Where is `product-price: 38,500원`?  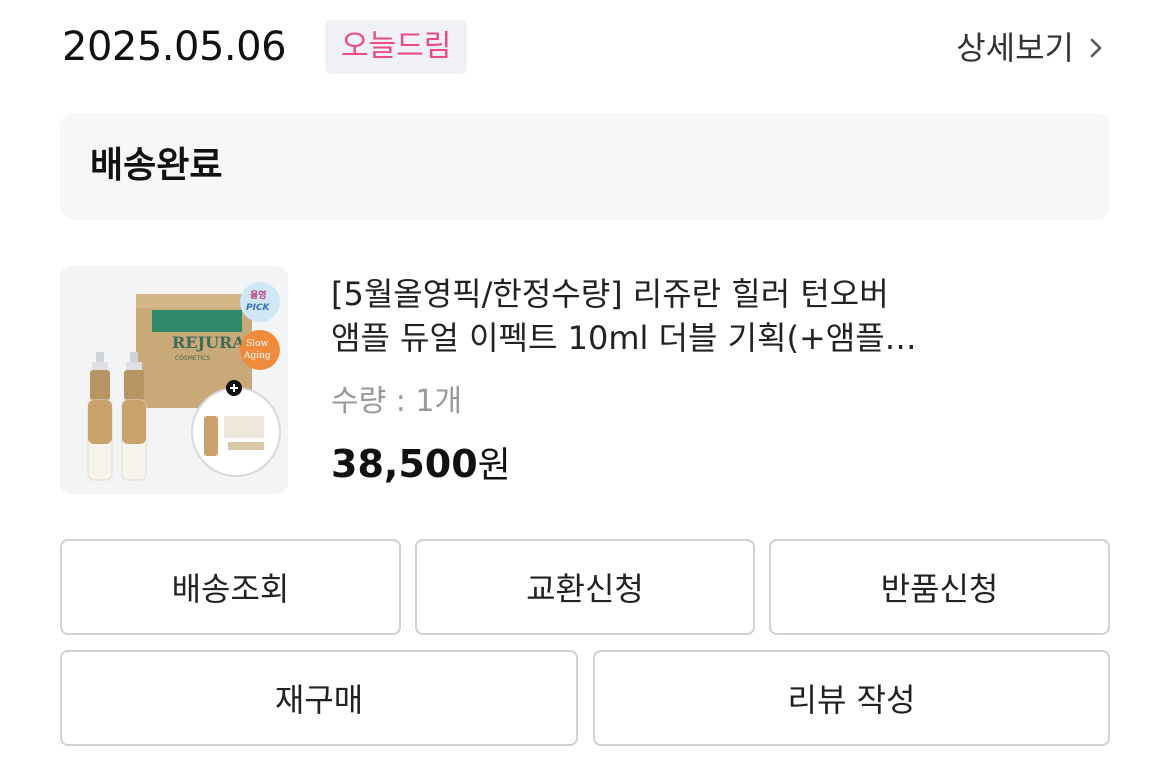
product-price: 38,500원 is located at coordinates (421, 465).